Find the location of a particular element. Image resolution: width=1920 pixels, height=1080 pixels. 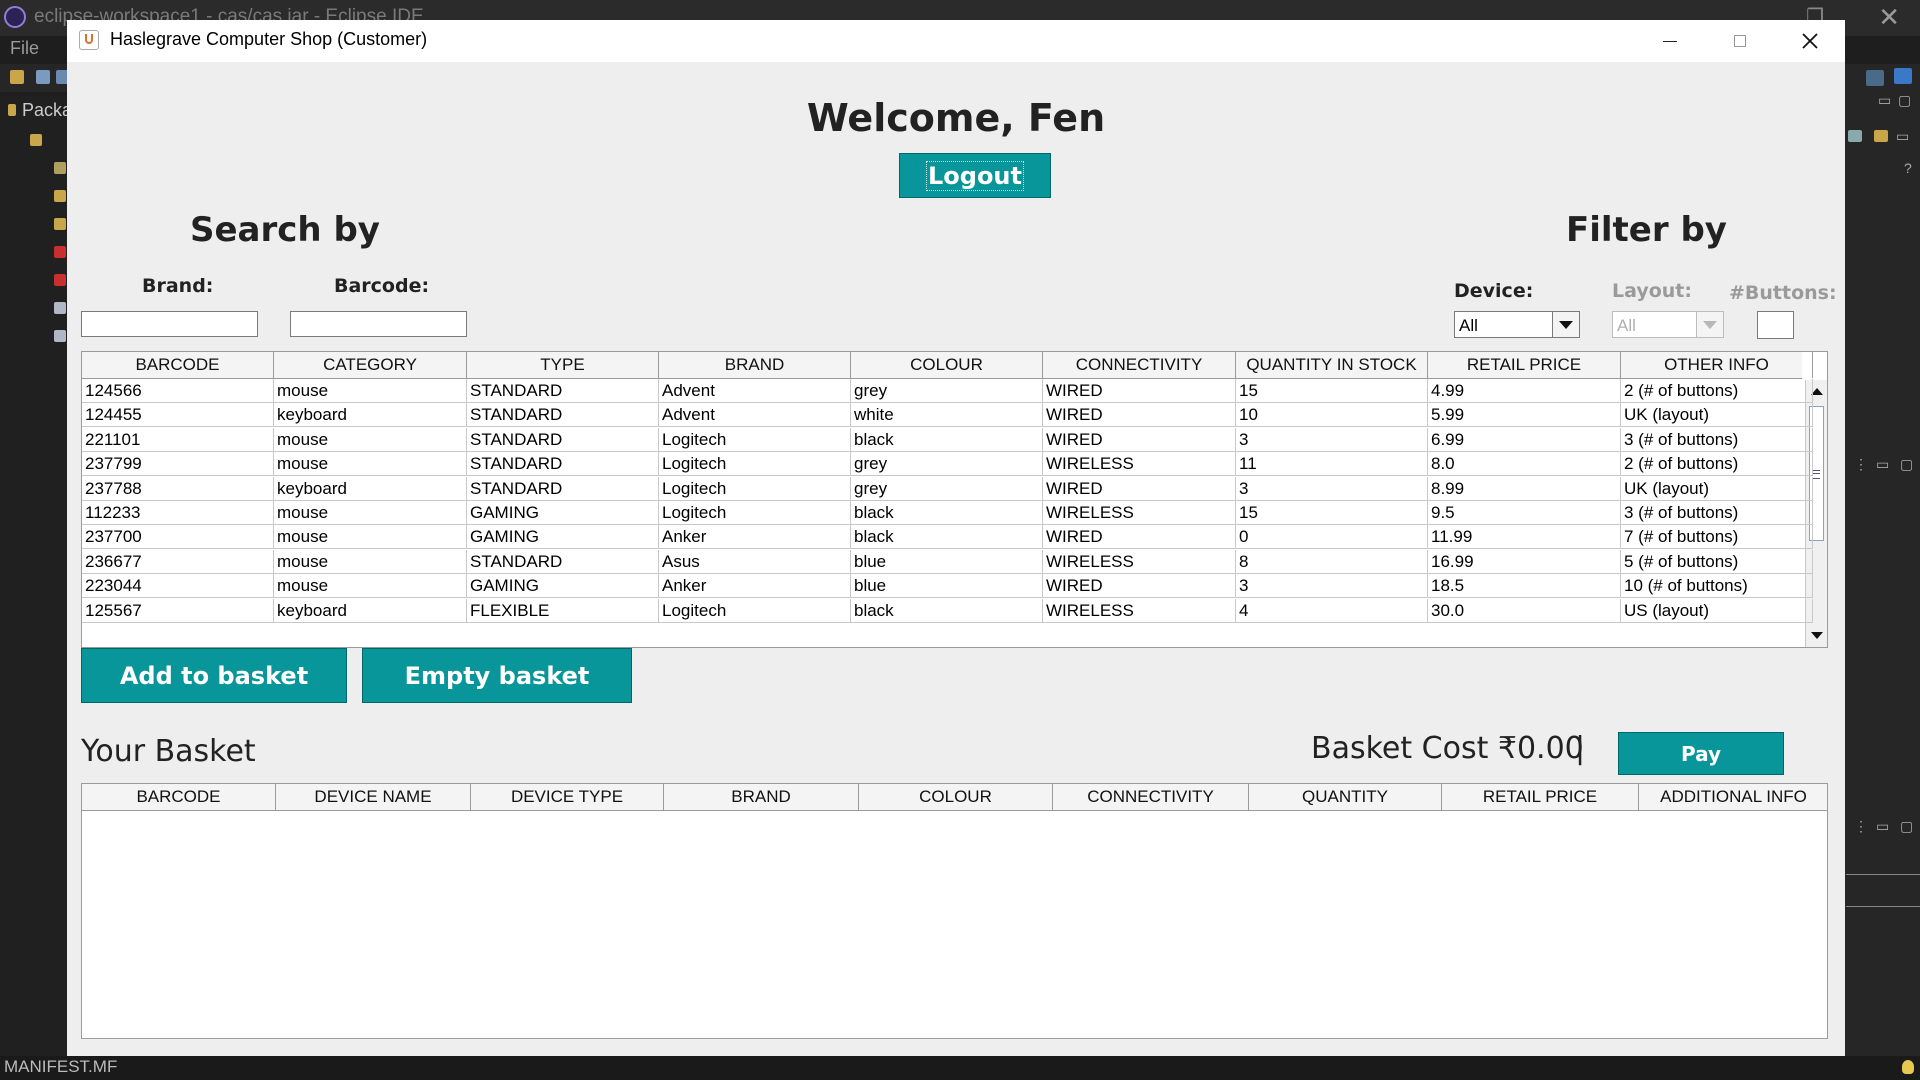

column-header: QUANTITY is located at coordinates (1345, 797).